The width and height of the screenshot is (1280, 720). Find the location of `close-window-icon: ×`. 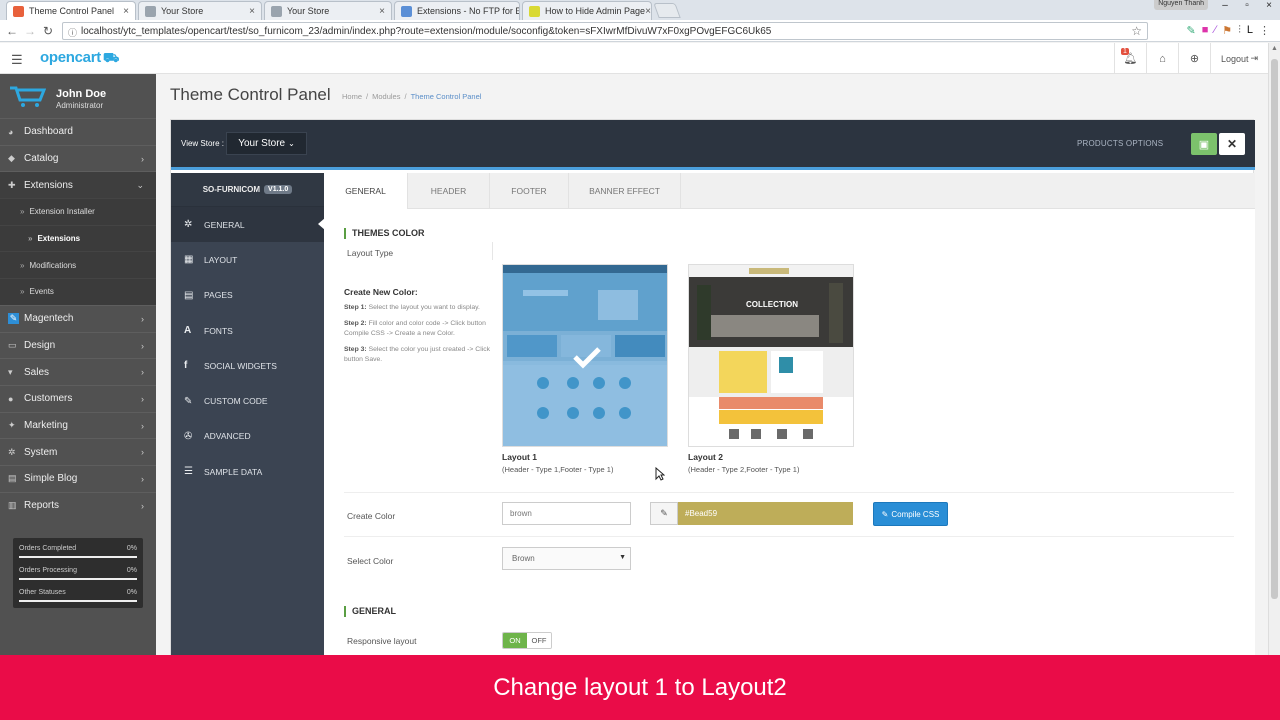

close-window-icon: × is located at coordinates (1269, 7).